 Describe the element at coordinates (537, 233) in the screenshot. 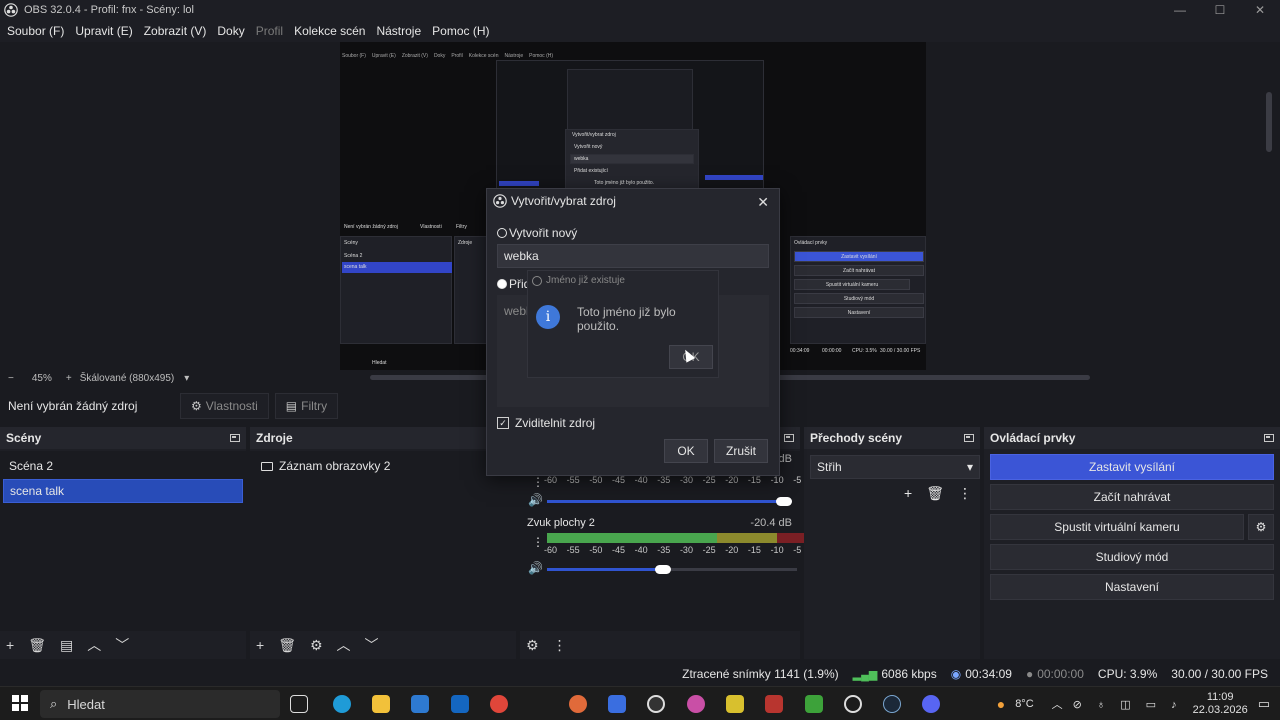

I see `create-new-radio: Vytvořit nový` at that location.